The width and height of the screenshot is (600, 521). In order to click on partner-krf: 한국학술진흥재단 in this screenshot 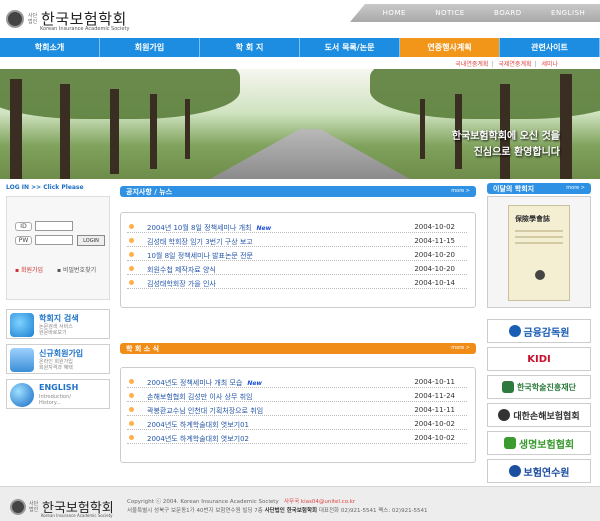, I will do `click(539, 387)`.